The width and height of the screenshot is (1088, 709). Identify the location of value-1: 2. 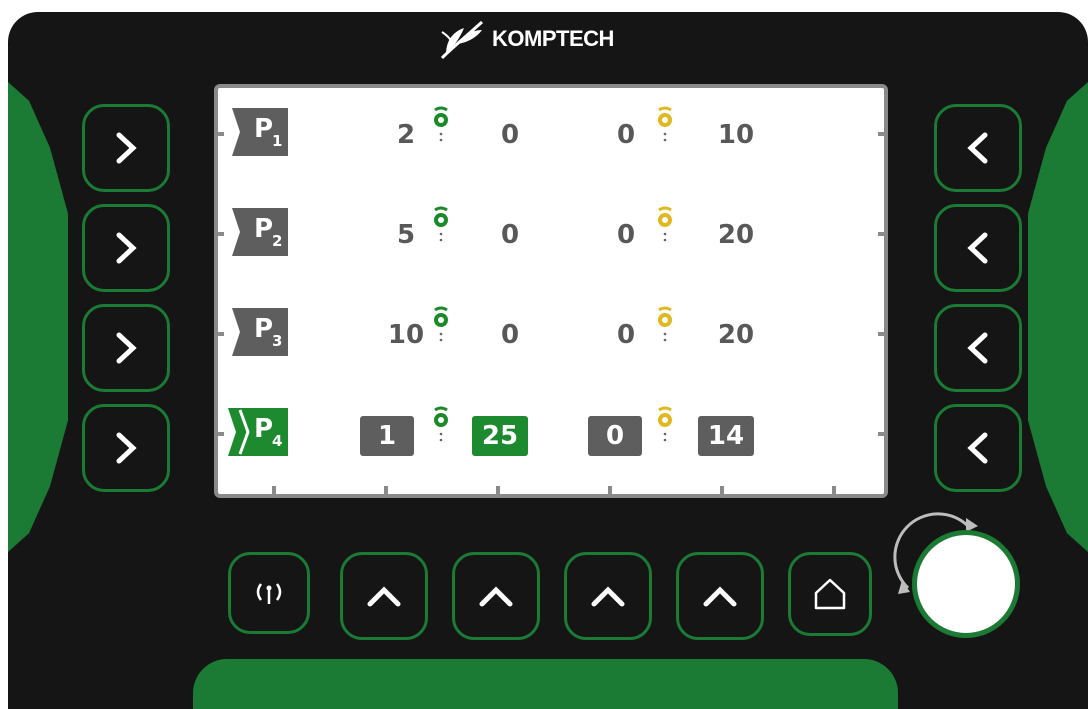
(406, 135).